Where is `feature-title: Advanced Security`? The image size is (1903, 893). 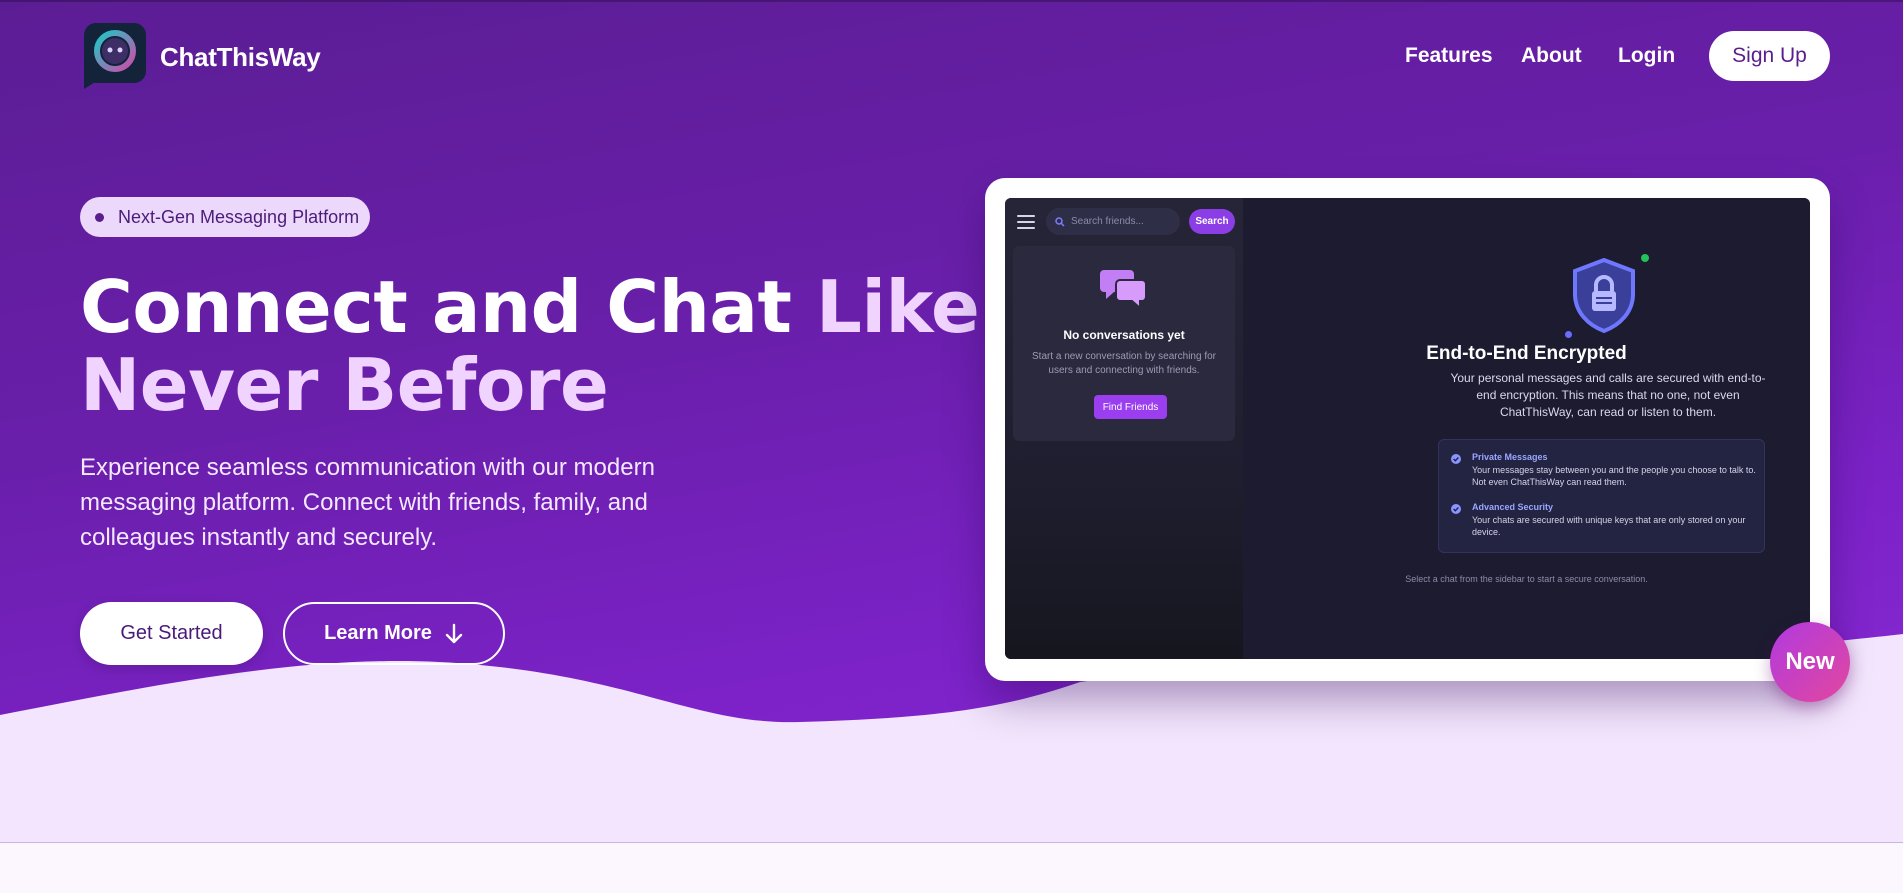
feature-title: Advanced Security is located at coordinates (1513, 507).